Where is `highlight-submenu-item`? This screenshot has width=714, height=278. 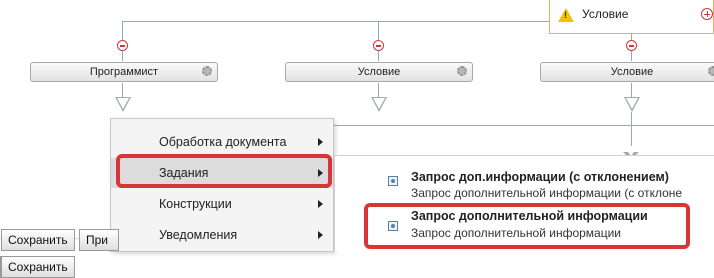
highlight-submenu-item is located at coordinates (527, 226).